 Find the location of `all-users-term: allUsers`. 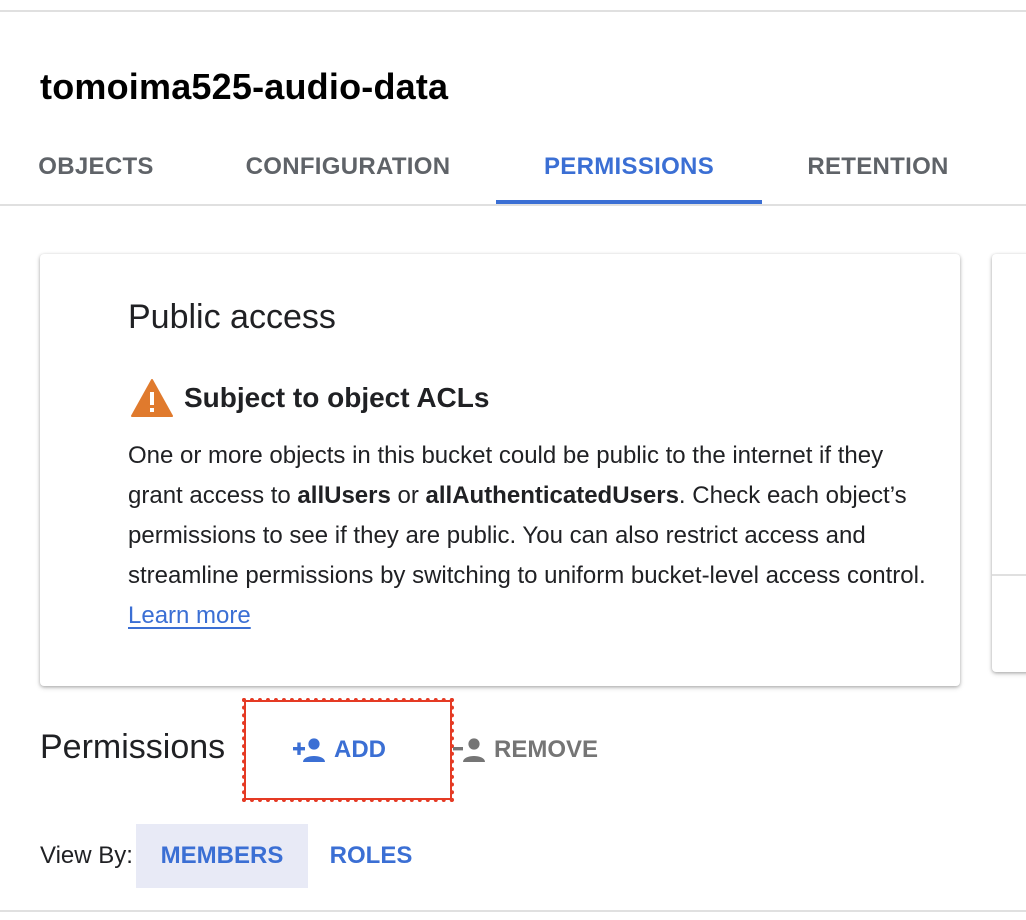

all-users-term: allUsers is located at coordinates (344, 495).